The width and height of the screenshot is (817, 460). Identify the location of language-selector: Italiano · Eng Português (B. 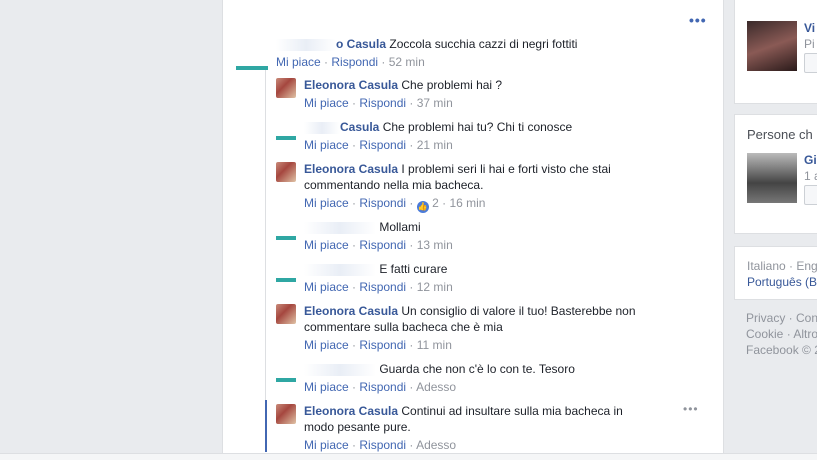
(775, 273).